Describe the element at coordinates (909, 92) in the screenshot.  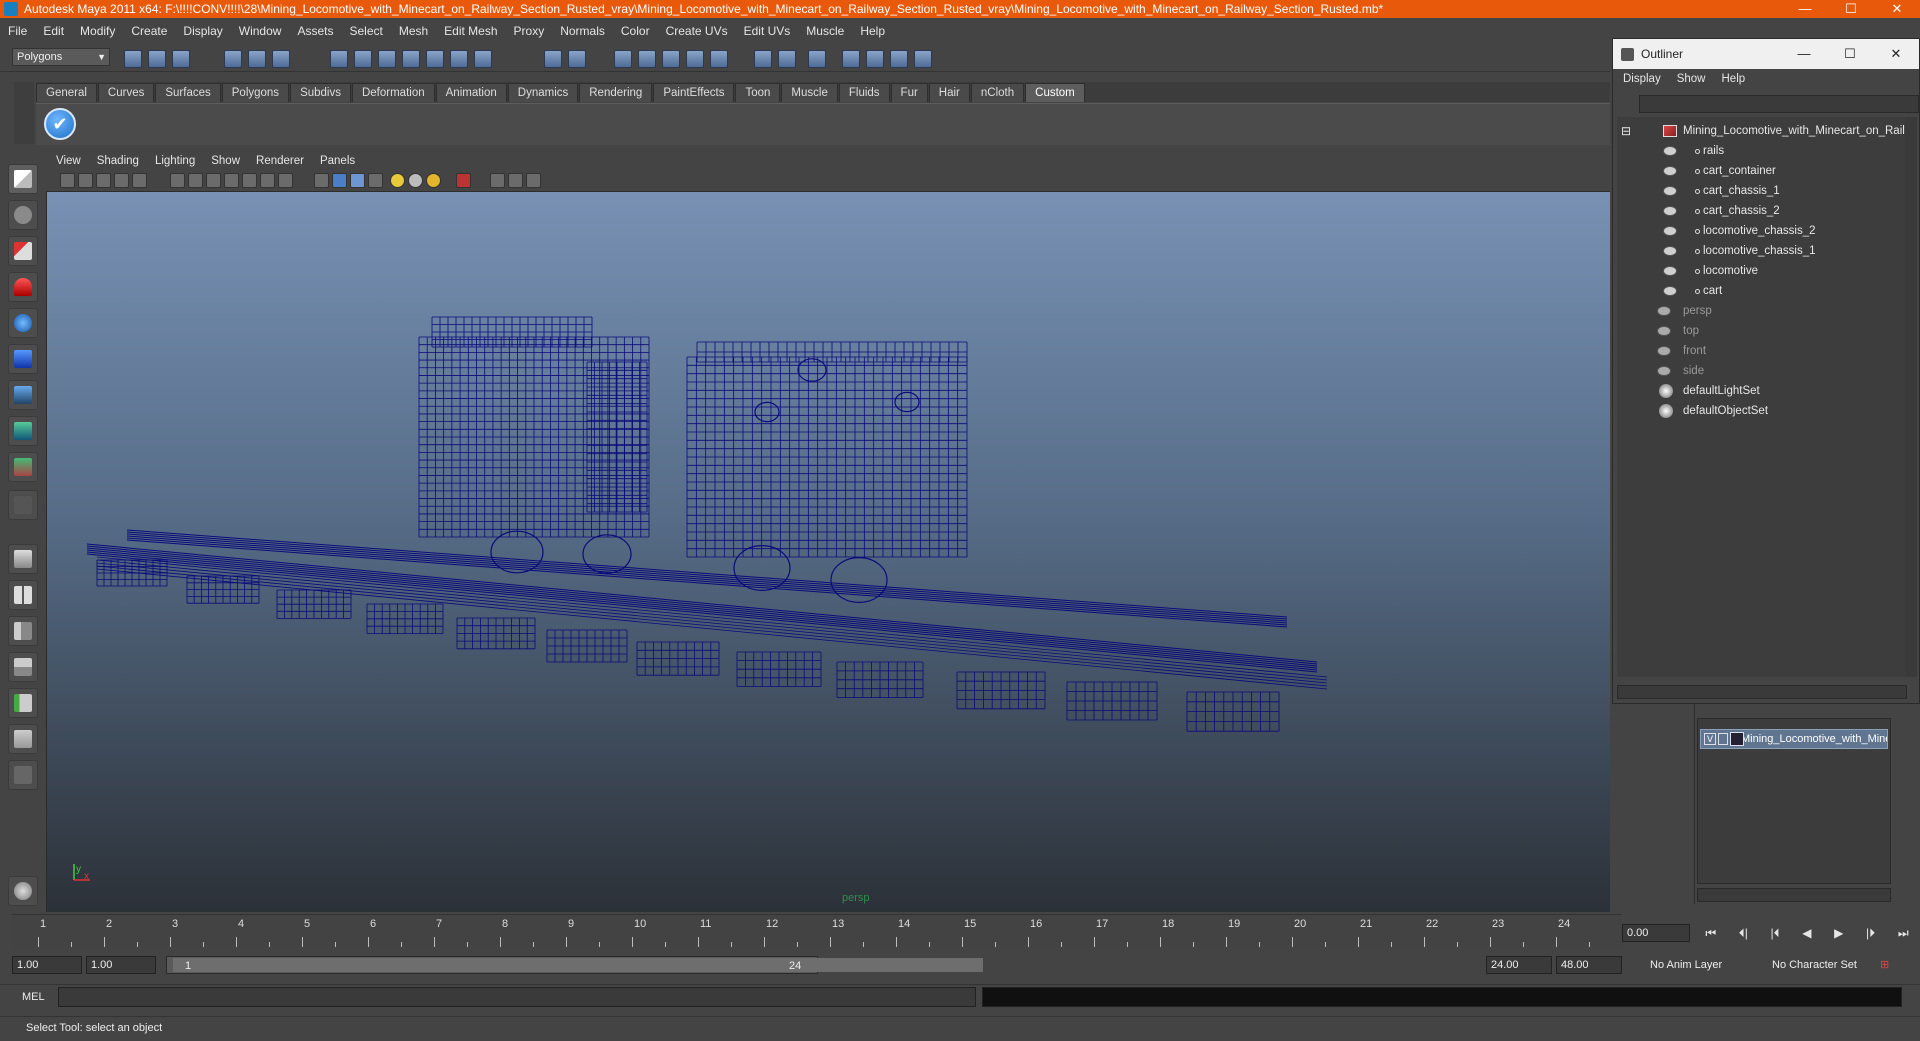
I see `tab-fur: Fur` at that location.